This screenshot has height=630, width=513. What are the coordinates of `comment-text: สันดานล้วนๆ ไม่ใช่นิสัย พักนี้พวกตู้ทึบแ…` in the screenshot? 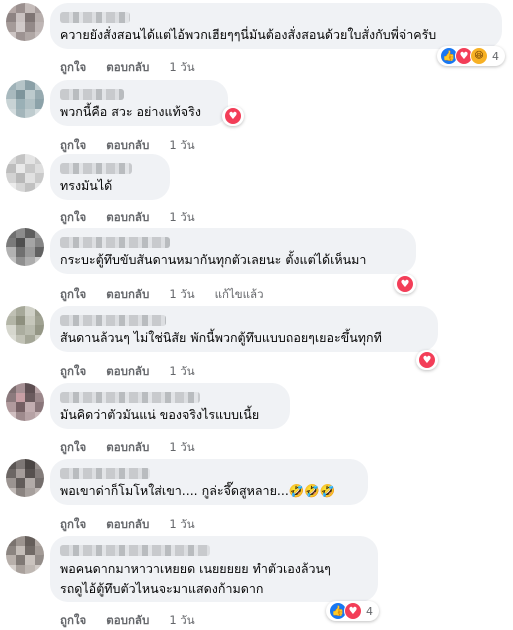 It's located at (221, 337).